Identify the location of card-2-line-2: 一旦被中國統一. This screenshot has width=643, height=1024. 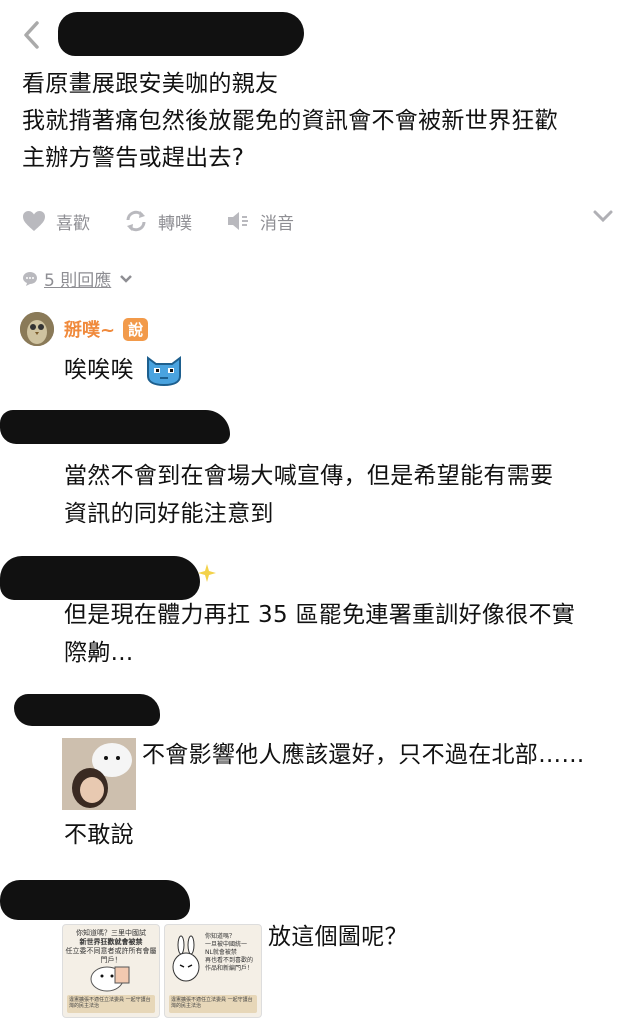
(226, 944).